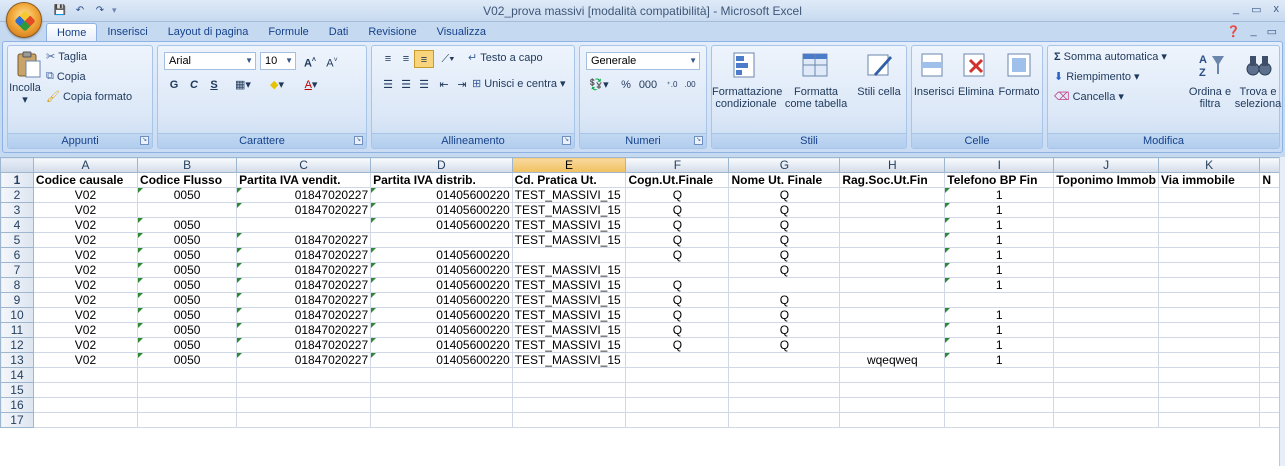 The width and height of the screenshot is (1285, 466). Describe the element at coordinates (388, 85) in the screenshot. I see `align-left-icon: ☰` at that location.